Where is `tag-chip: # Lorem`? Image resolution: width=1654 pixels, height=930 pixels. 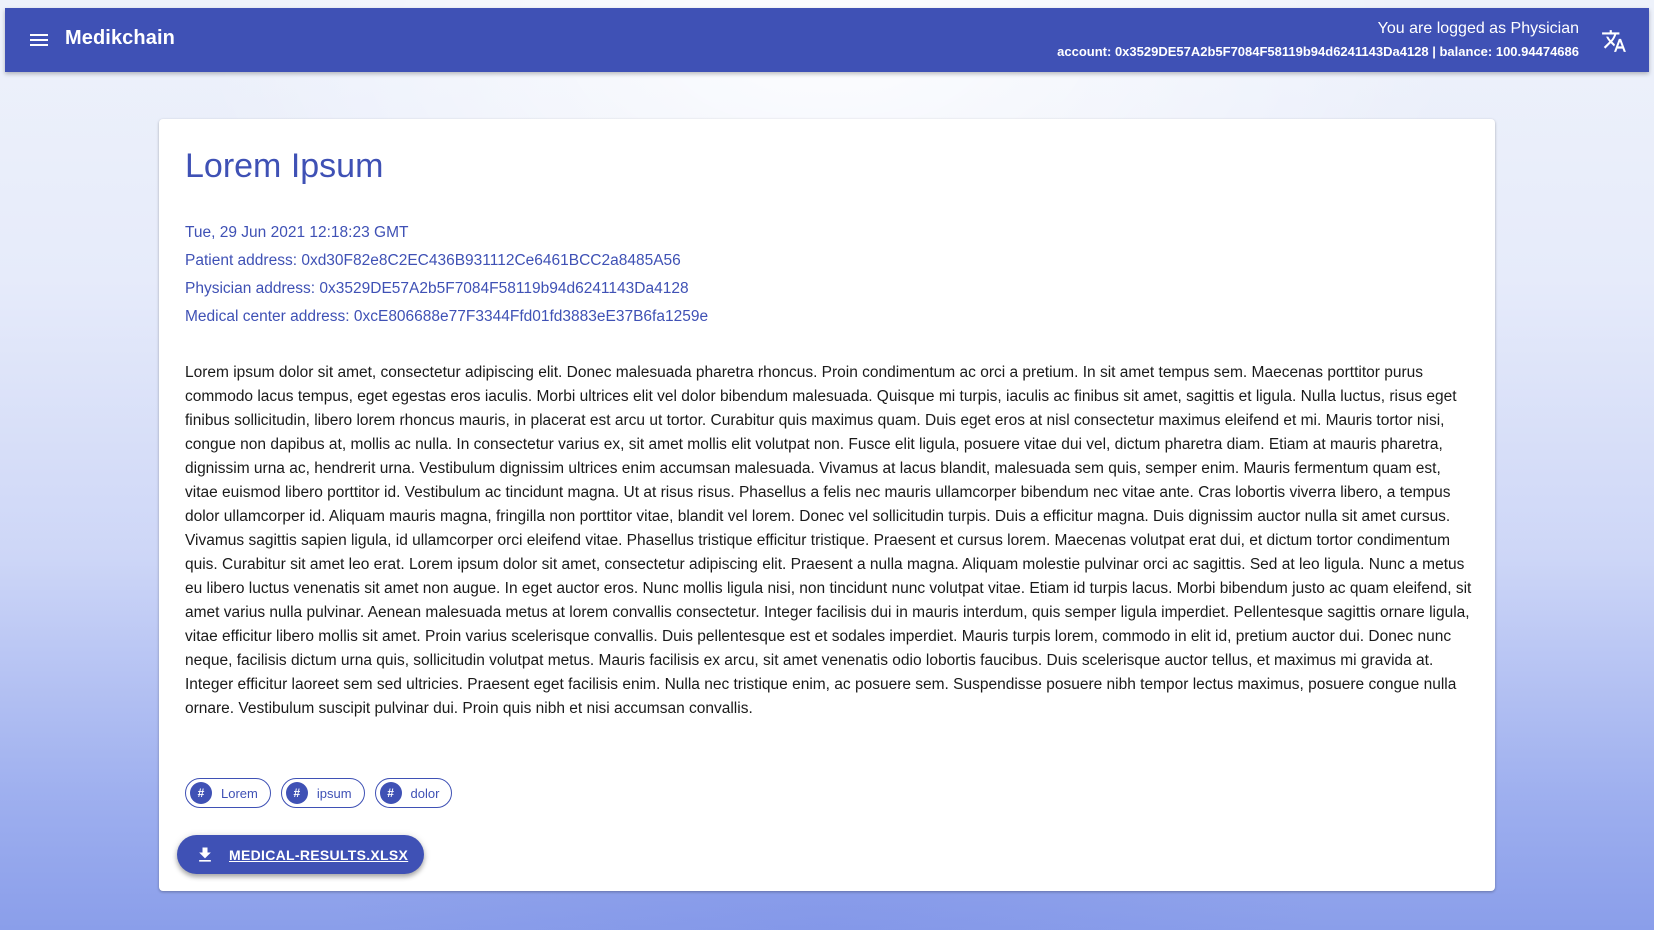
tag-chip: # Lorem is located at coordinates (228, 793).